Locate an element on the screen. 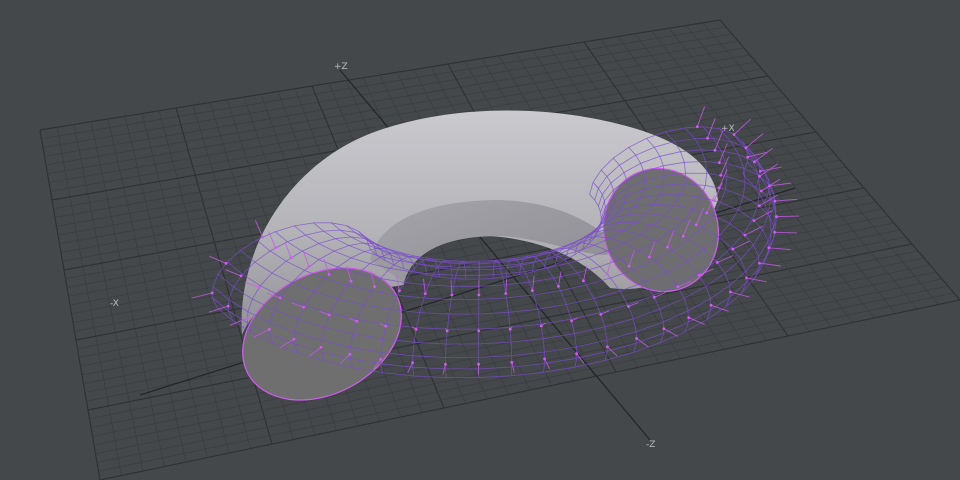  axis-label-neg-z: -Z is located at coordinates (650, 445).